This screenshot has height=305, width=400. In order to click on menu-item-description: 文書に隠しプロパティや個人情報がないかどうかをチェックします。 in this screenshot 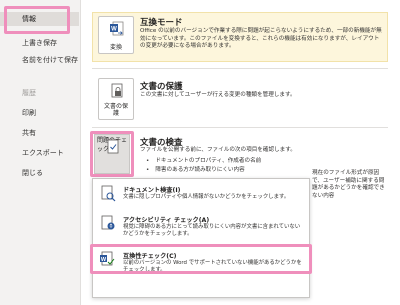, I will do `click(206, 197)`.